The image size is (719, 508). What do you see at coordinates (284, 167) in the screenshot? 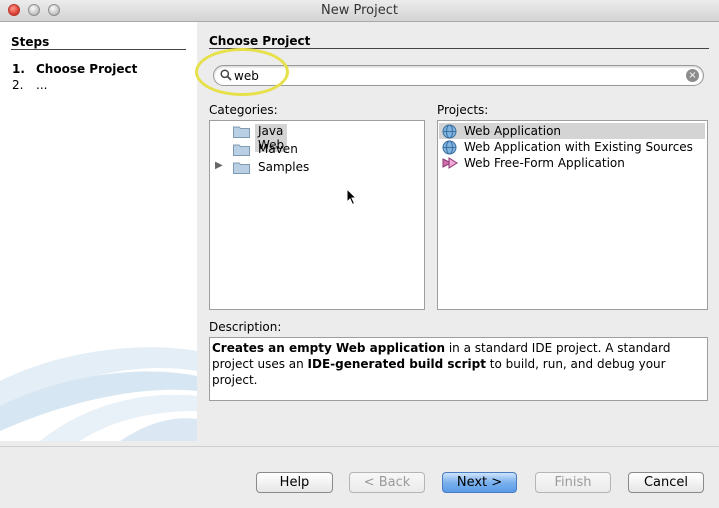
I see `category-label: Samples` at bounding box center [284, 167].